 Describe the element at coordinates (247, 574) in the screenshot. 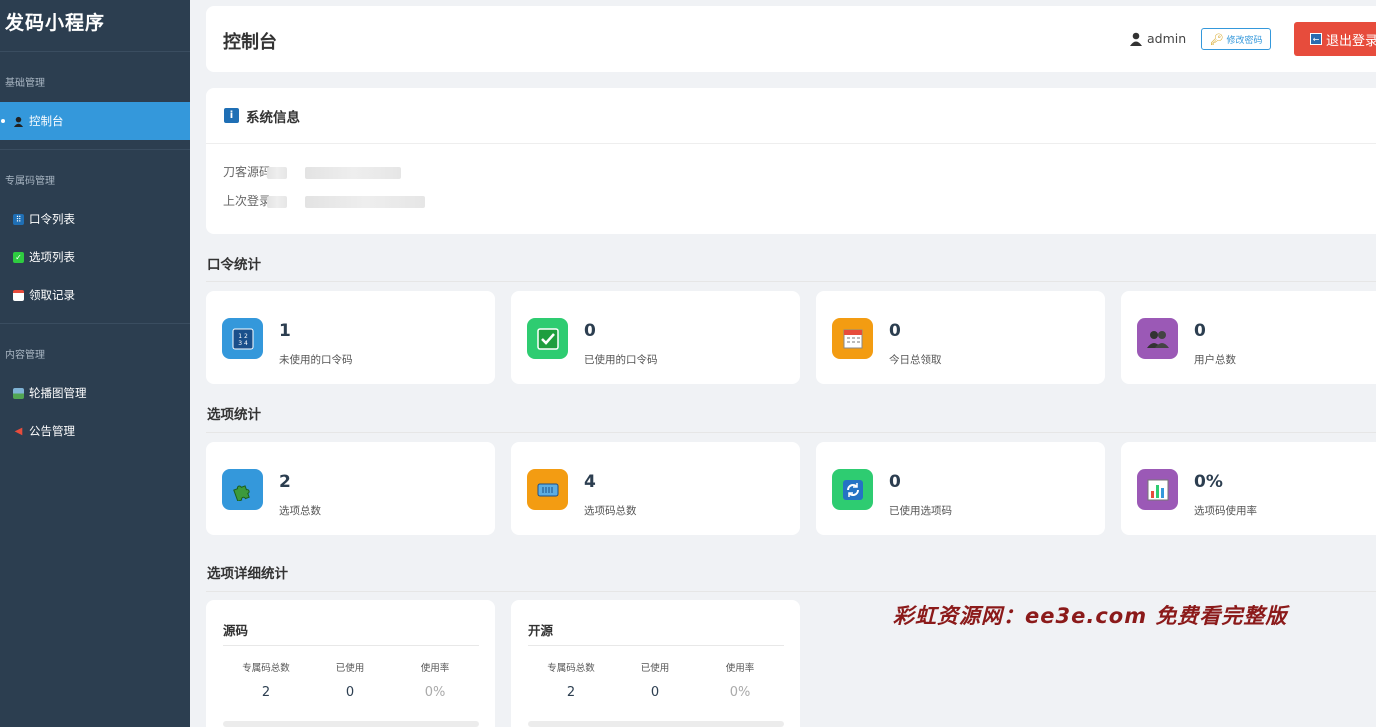

I see `section-title: 选项详细统计` at that location.